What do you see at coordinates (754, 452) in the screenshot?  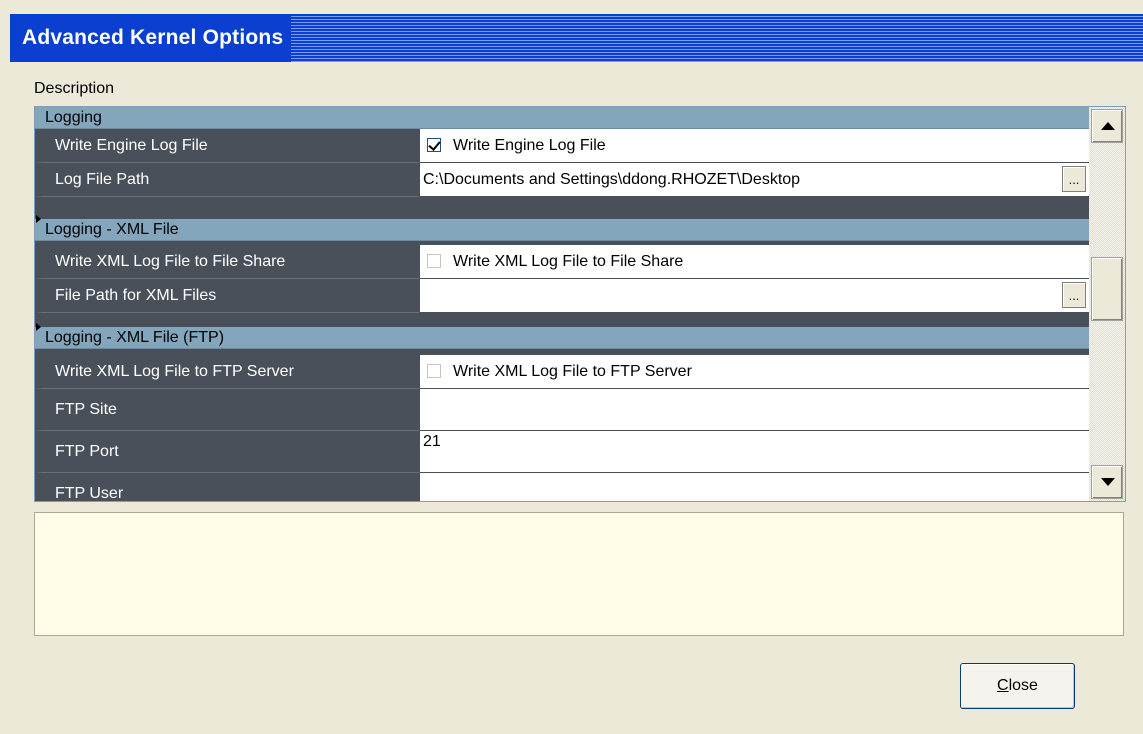 I see `property-value-field: 21` at bounding box center [754, 452].